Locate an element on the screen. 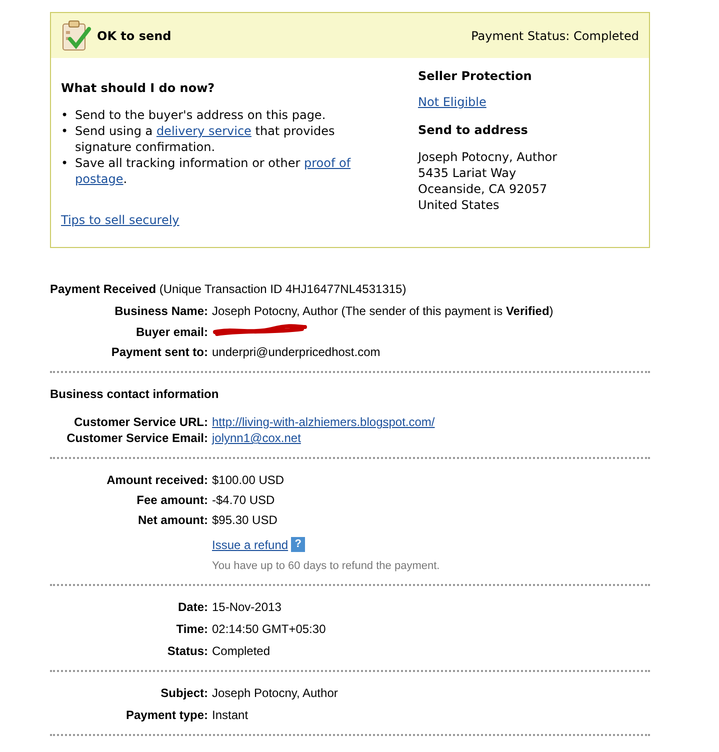 The width and height of the screenshot is (719, 752). field-value: -$4.70 USD is located at coordinates (243, 500).